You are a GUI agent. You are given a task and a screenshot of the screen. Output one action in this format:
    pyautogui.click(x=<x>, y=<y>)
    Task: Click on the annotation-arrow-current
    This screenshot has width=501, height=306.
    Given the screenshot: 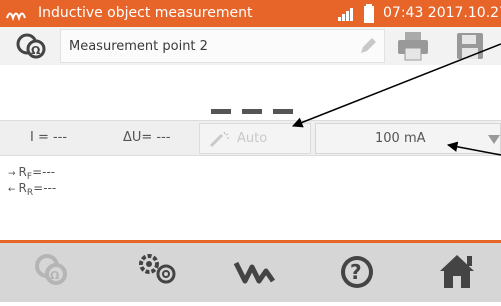 What is the action you would take?
    pyautogui.click(x=473, y=148)
    